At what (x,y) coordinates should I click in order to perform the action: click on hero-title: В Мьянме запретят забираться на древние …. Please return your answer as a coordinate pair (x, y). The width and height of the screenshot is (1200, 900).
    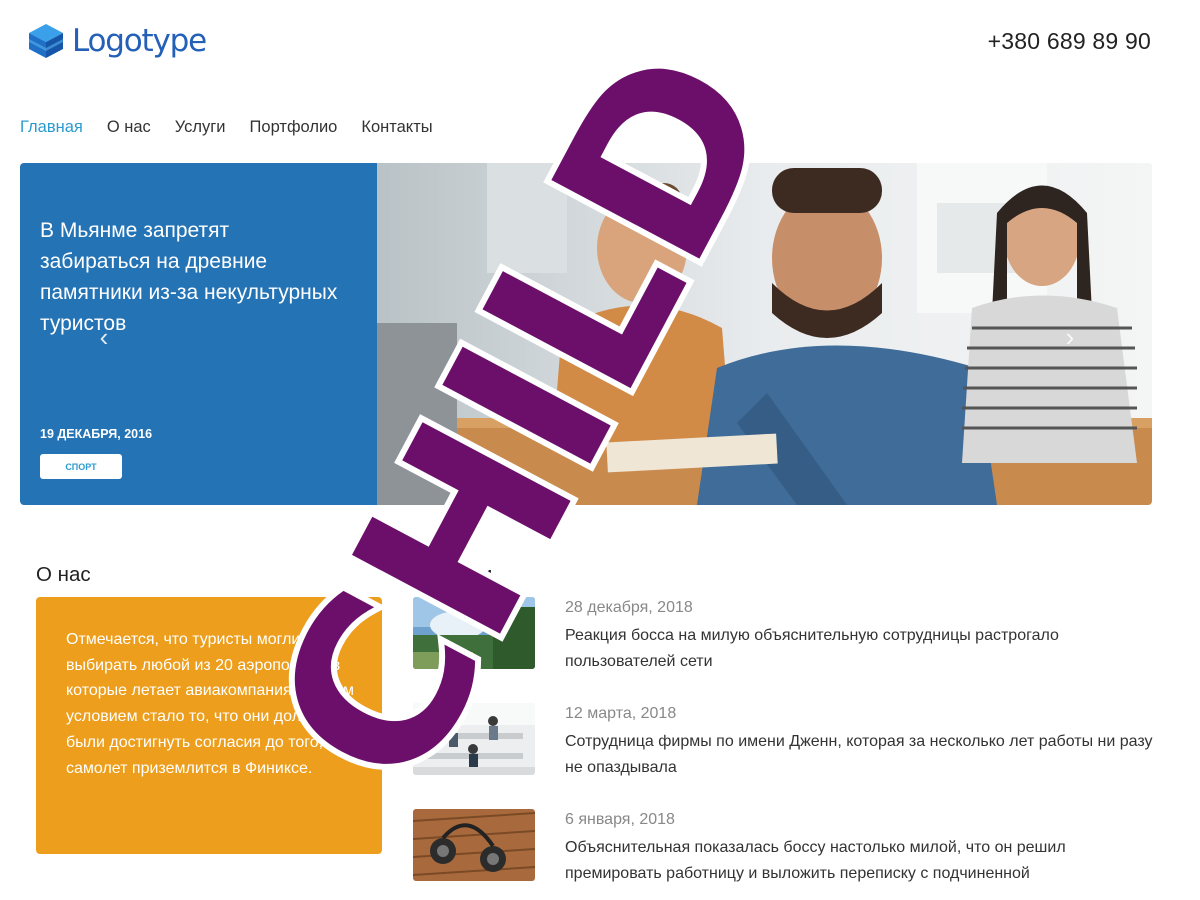
    Looking at the image, I should click on (190, 277).